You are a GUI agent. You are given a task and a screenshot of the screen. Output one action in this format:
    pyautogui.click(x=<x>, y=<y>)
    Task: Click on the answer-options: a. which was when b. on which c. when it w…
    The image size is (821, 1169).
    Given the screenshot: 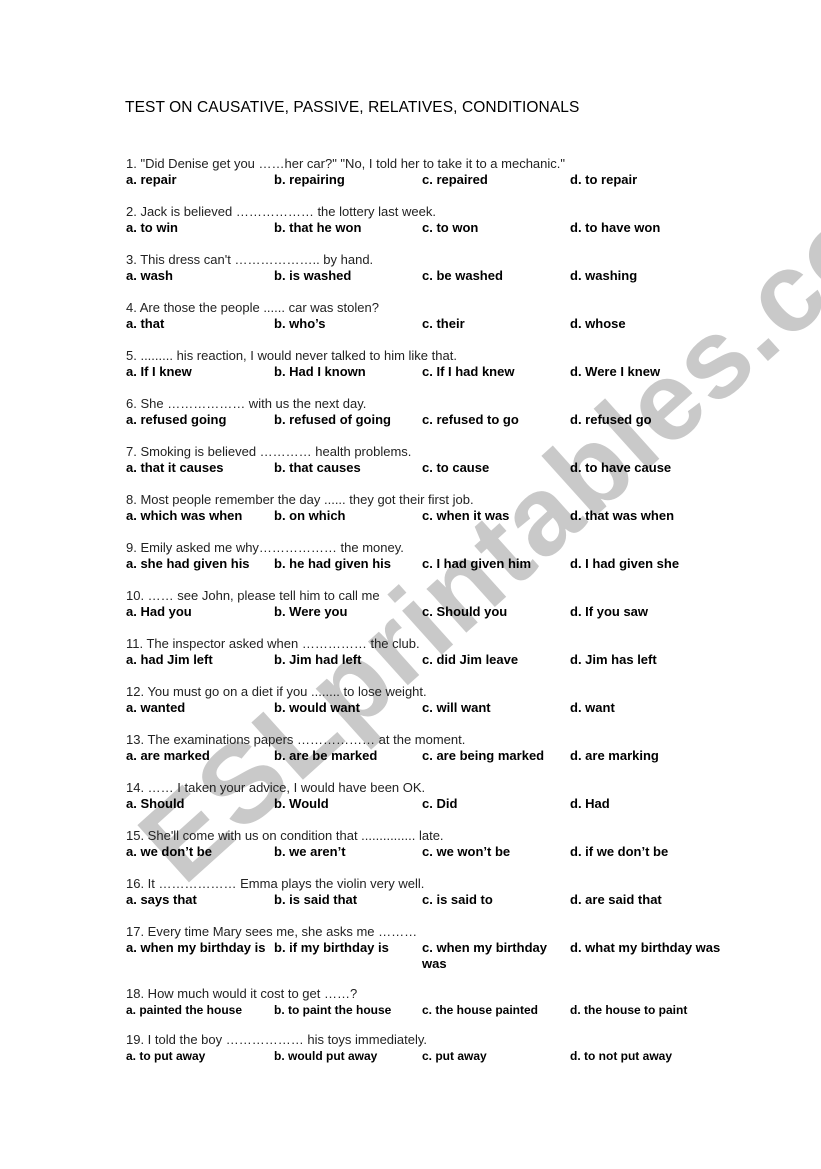 What is the action you would take?
    pyautogui.click(x=436, y=516)
    